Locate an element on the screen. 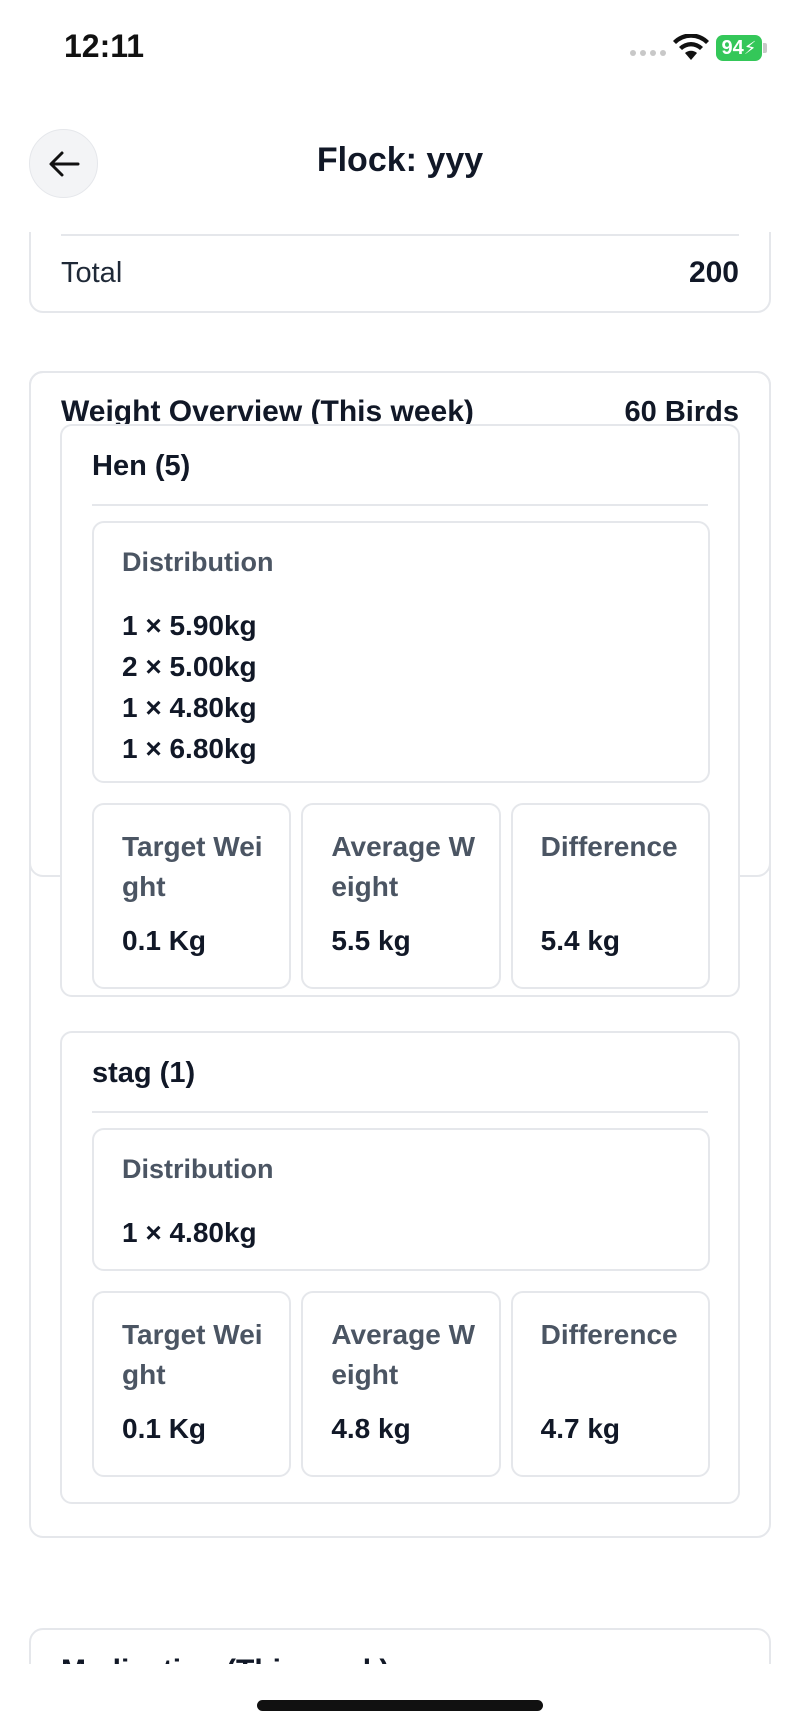 The width and height of the screenshot is (800, 1731). medication-title: Medication (This week) is located at coordinates (225, 1659).